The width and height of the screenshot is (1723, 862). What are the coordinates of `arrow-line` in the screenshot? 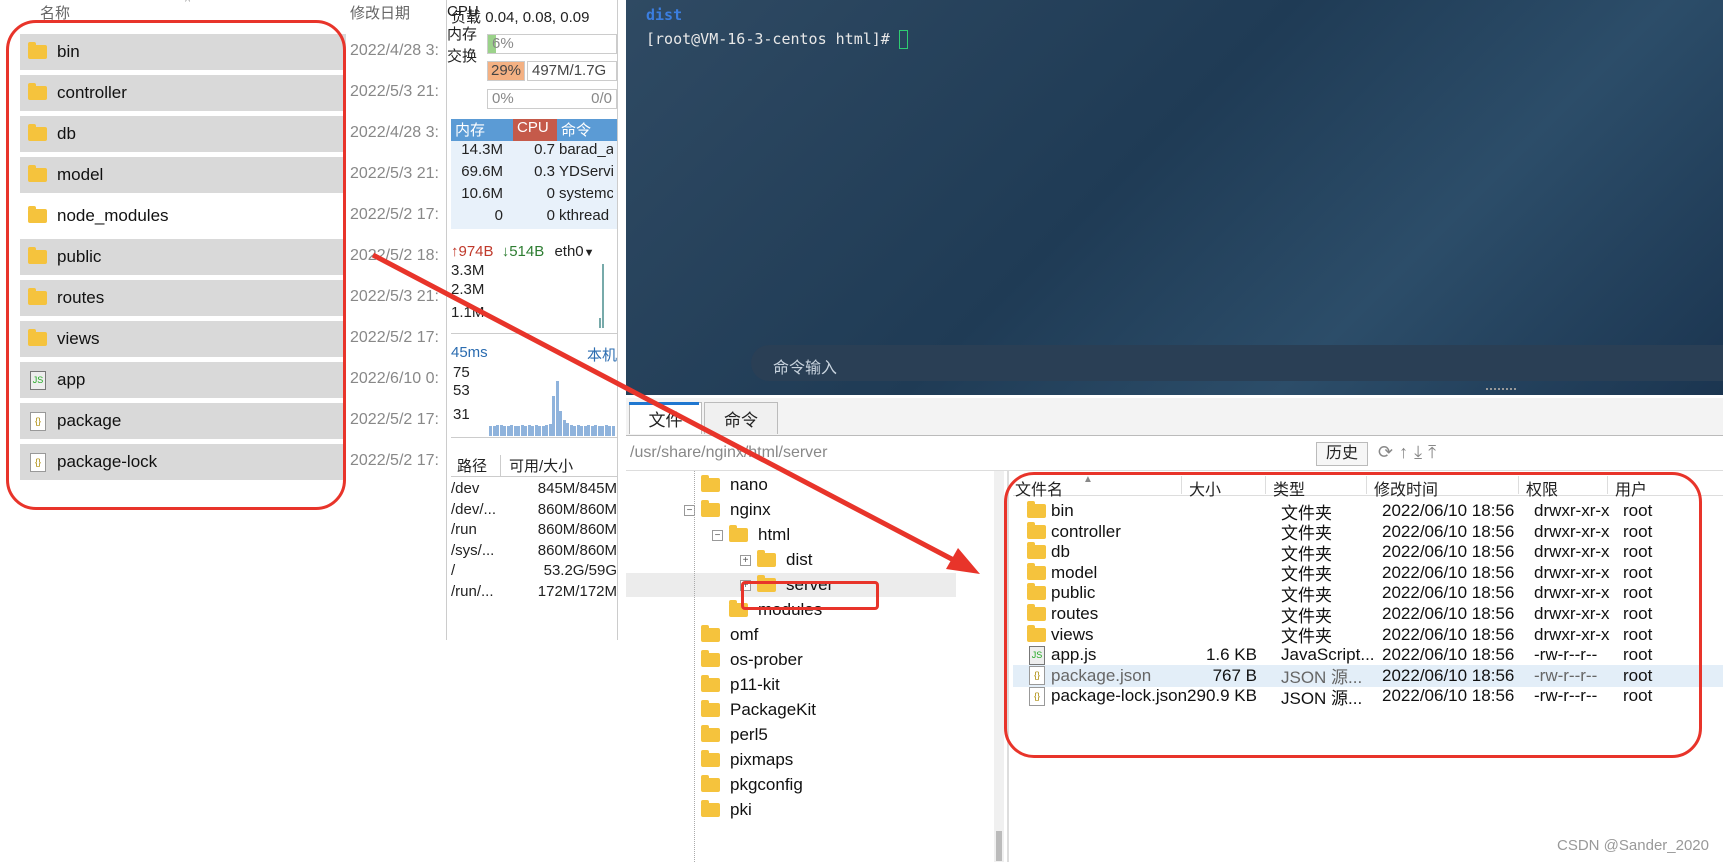 It's located at (669, 410).